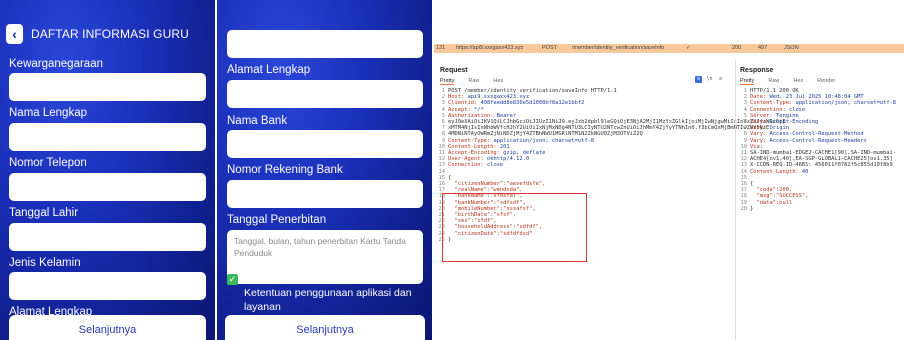 This screenshot has width=904, height=340. I want to click on line-text: Host: api9.sxxgaxx423.xyz, so click(489, 97).